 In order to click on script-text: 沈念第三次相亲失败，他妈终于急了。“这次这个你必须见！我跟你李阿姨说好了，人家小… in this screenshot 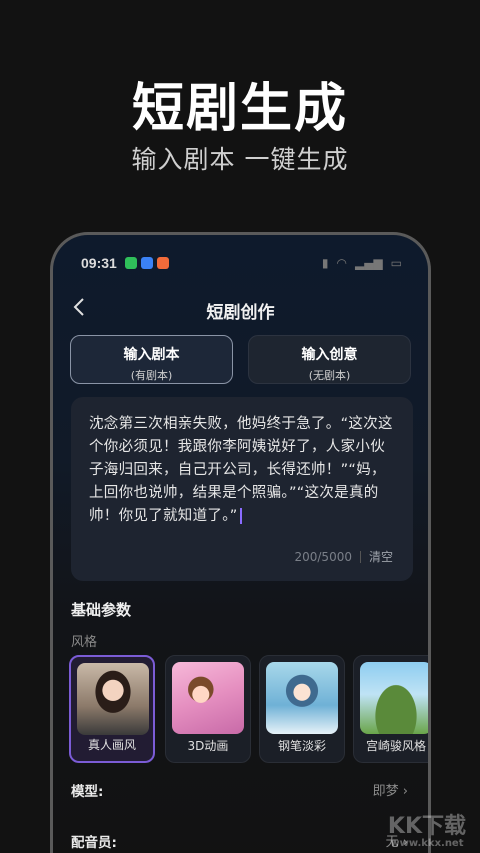, I will do `click(242, 471)`.